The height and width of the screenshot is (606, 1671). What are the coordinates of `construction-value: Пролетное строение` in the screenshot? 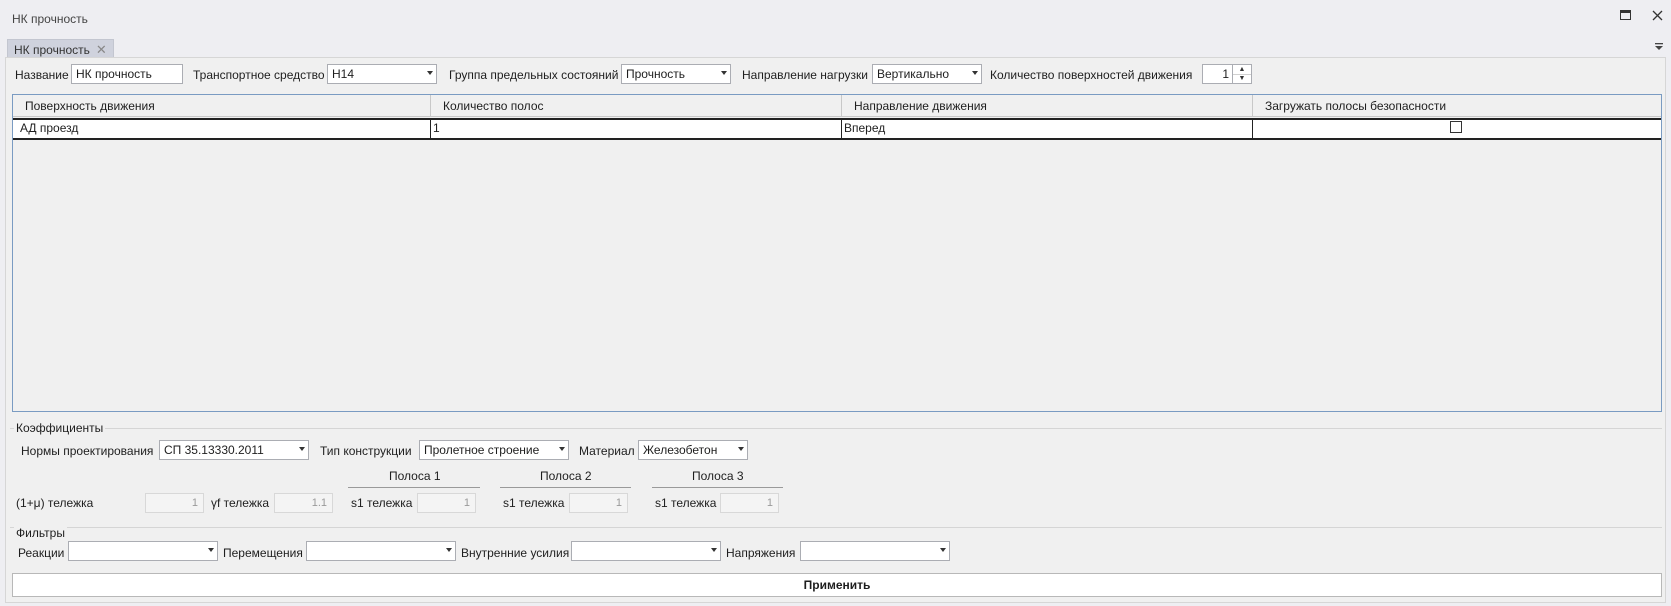 It's located at (482, 450).